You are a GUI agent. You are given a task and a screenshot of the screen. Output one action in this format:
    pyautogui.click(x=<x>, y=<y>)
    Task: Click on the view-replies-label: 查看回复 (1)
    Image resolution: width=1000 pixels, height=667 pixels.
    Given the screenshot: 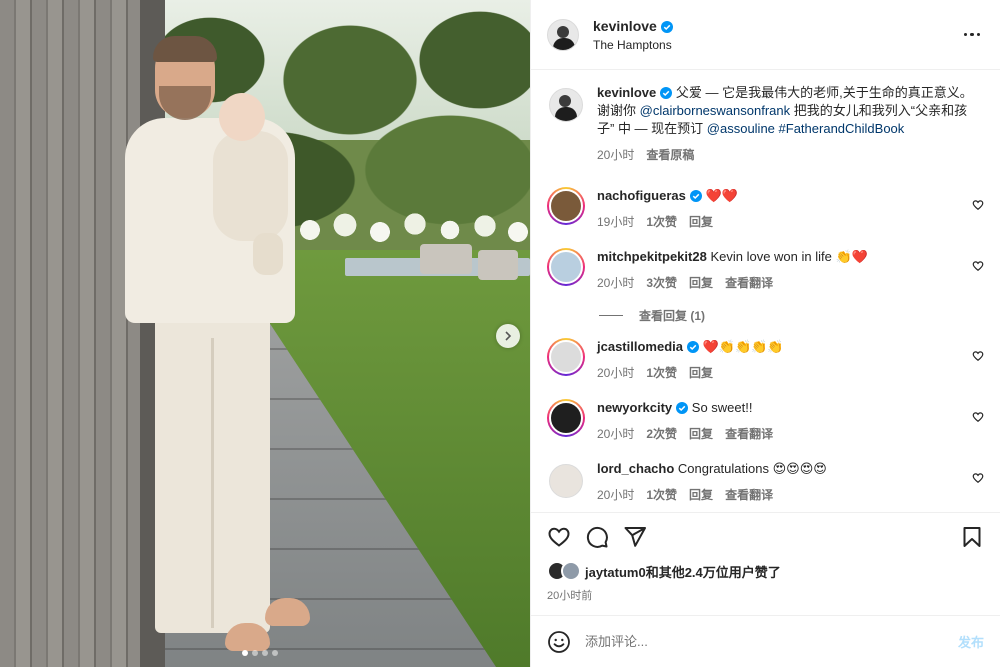 What is the action you would take?
    pyautogui.click(x=672, y=315)
    